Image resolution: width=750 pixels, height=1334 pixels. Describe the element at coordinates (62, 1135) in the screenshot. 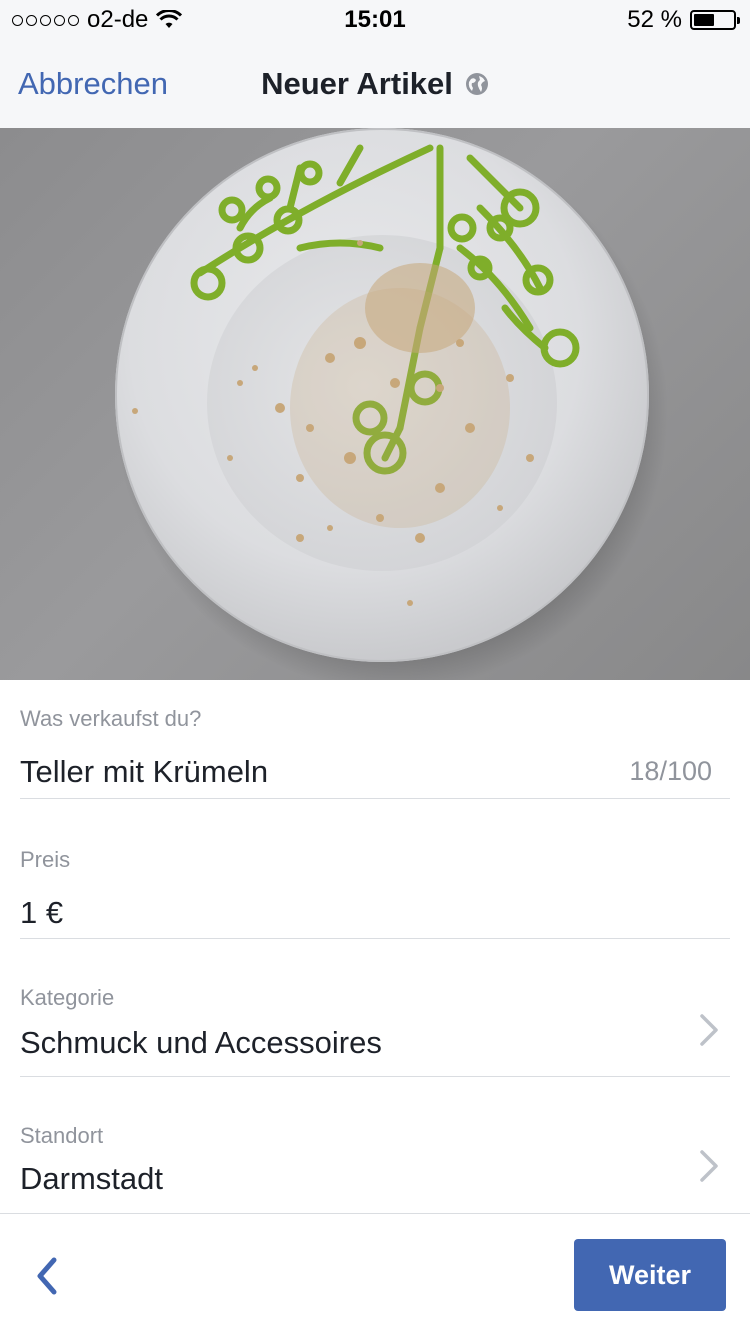

I see `location-field-label: Standort` at that location.